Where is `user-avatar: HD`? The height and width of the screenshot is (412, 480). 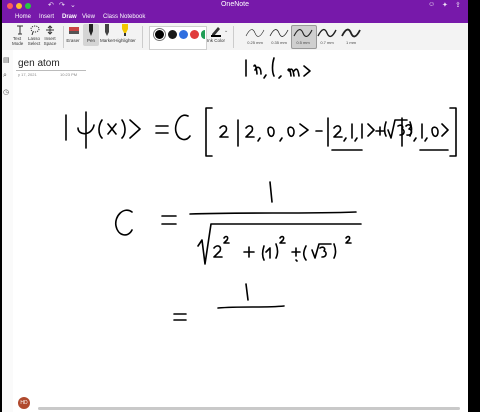 user-avatar: HD is located at coordinates (24, 403).